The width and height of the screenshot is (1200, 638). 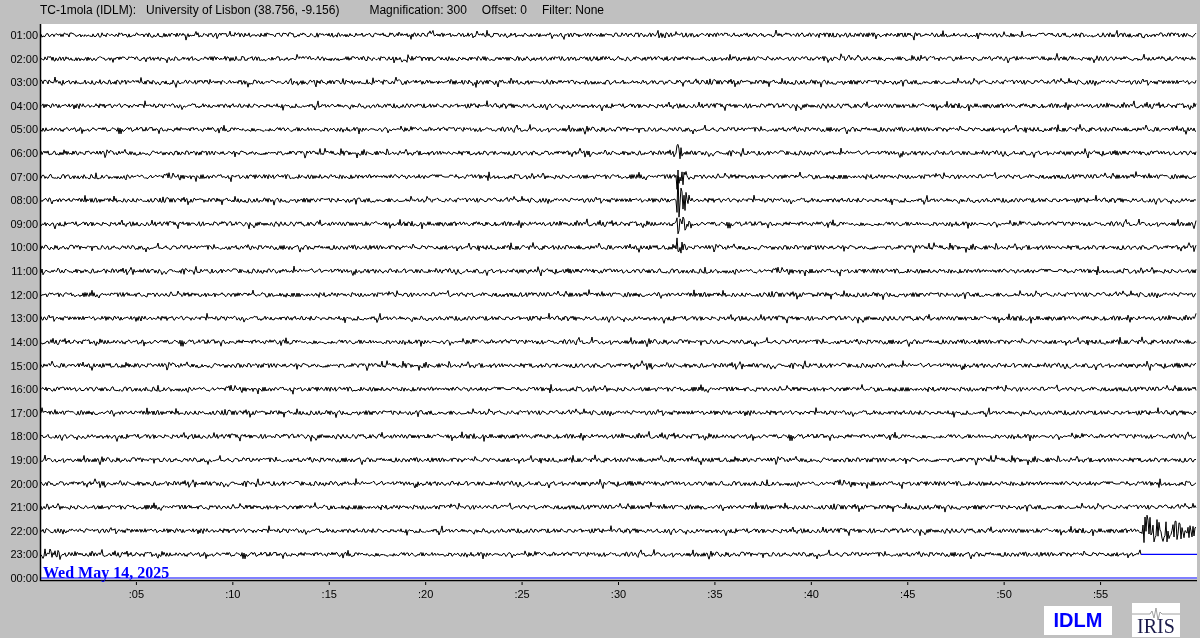 I want to click on hour-label: 21:00, so click(x=24, y=507).